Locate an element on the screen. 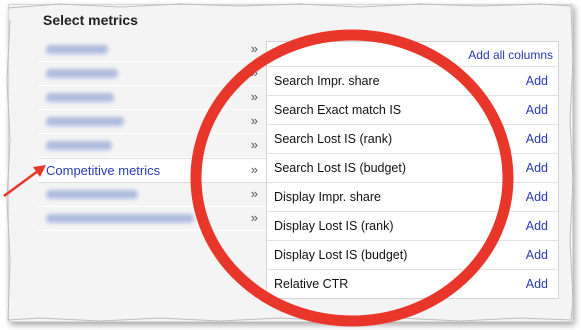 Image resolution: width=581 pixels, height=330 pixels. metric-row: Display Lost IS (budget) Add is located at coordinates (412, 254).